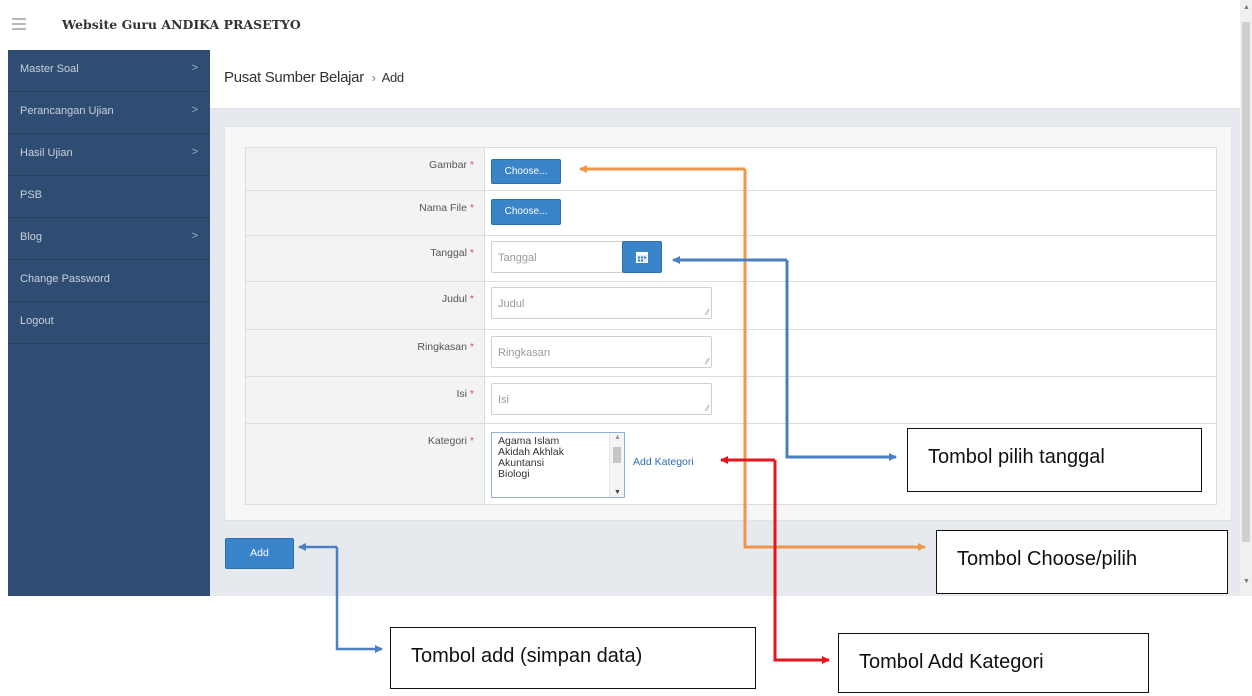 The width and height of the screenshot is (1252, 696). Describe the element at coordinates (359, 600) in the screenshot. I see `arrow-add-path` at that location.